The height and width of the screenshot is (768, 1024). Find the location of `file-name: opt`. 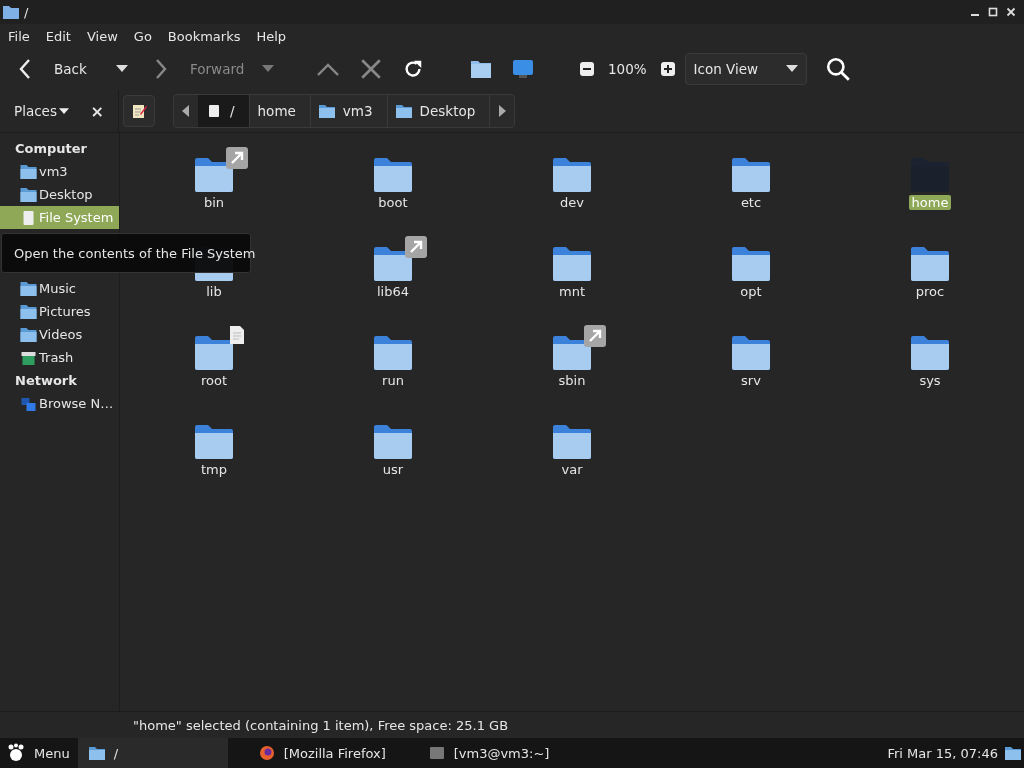

file-name: opt is located at coordinates (751, 291).